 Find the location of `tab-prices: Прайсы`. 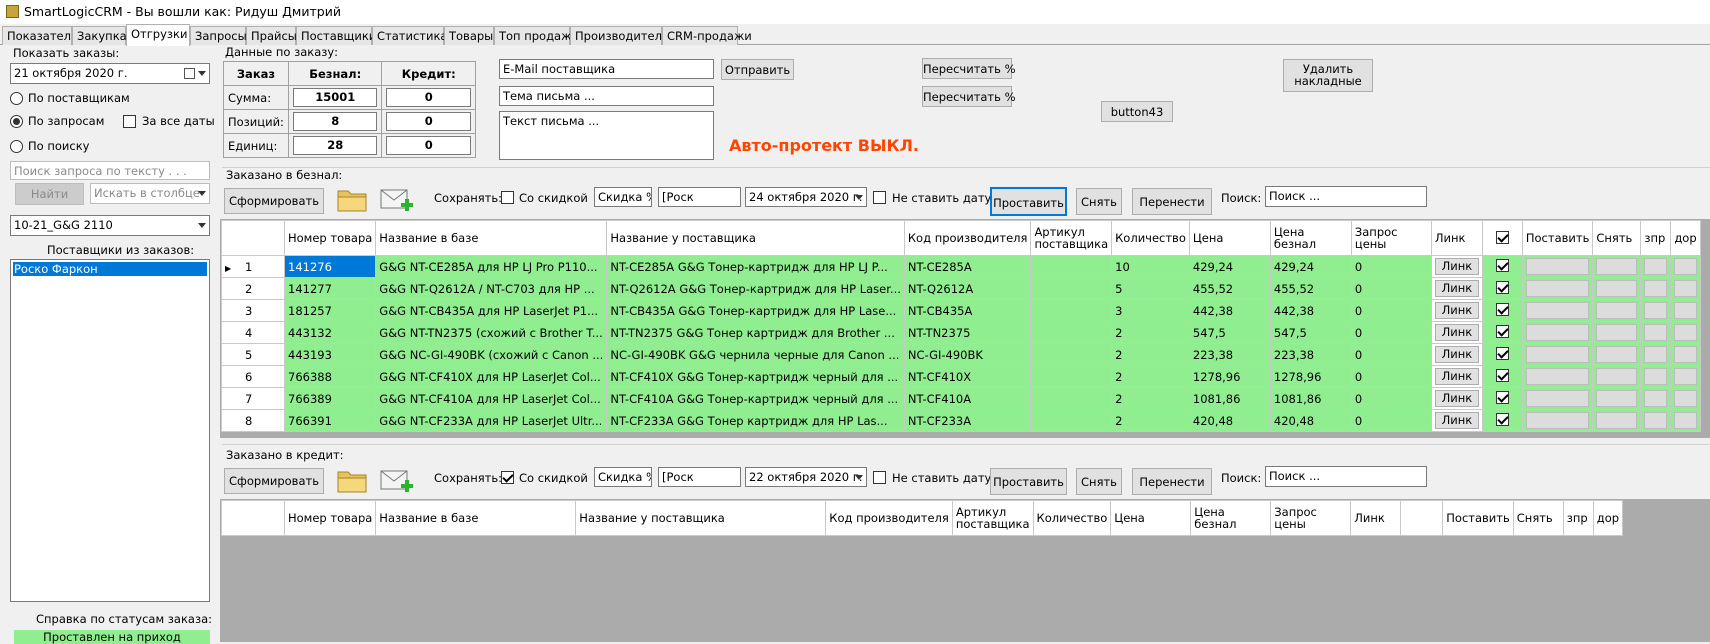

tab-prices: Прайсы is located at coordinates (271, 35).